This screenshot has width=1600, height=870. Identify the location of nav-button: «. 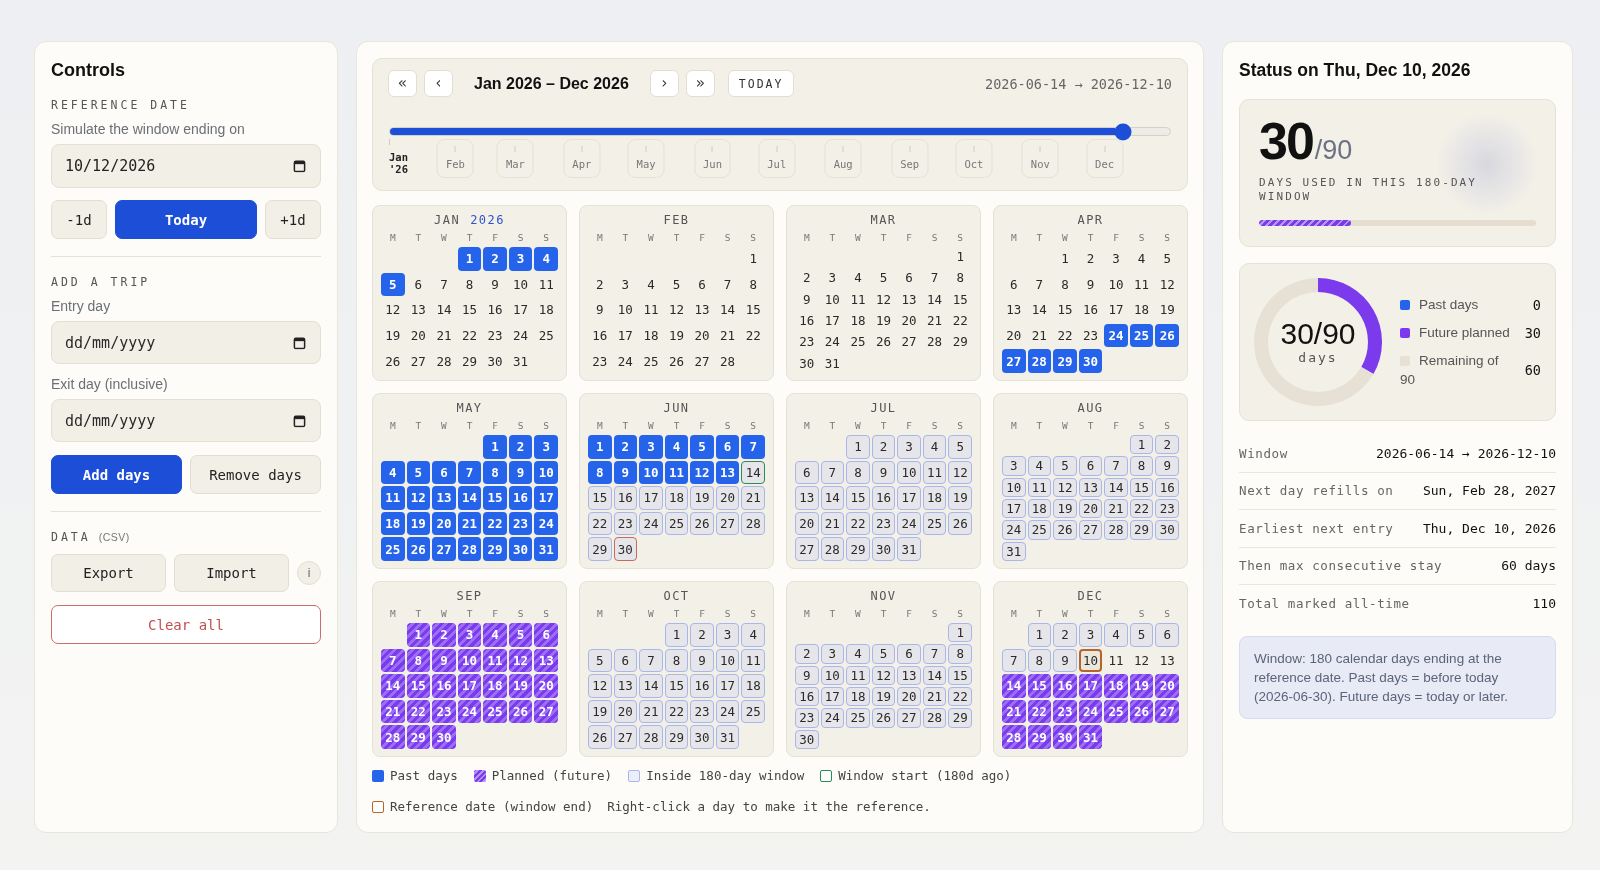
(402, 83).